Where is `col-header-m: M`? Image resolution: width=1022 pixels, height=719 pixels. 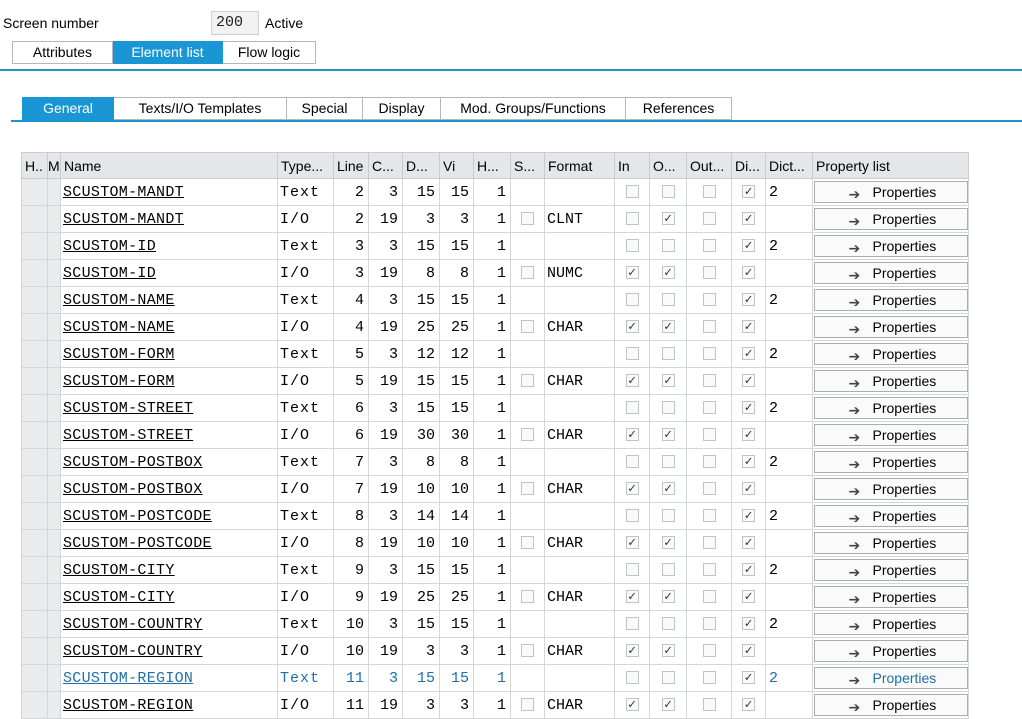
col-header-m: M is located at coordinates (54, 165).